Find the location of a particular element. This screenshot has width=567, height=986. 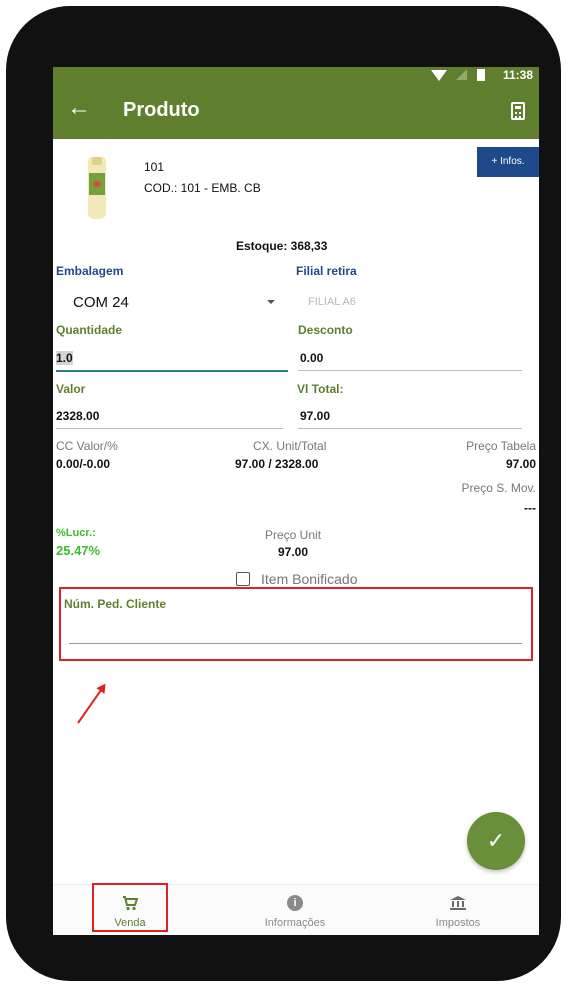

preco-tabela-label: Preço Tabela is located at coordinates (501, 446).